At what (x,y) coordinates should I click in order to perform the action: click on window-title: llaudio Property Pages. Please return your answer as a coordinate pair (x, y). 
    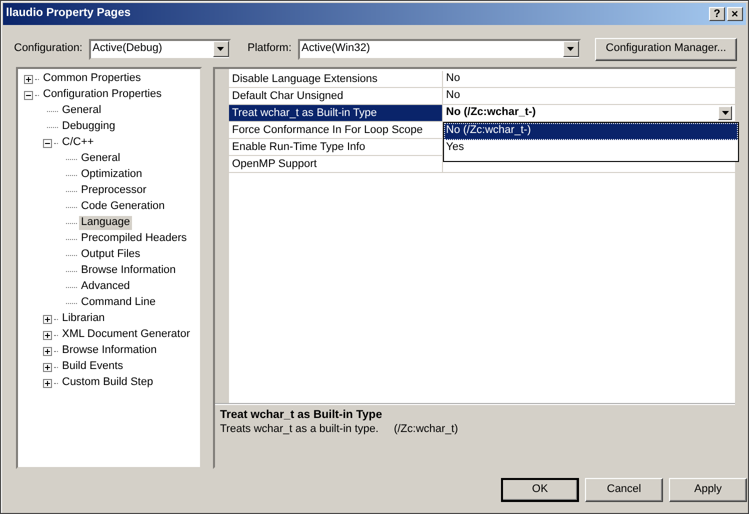
    Looking at the image, I should click on (69, 14).